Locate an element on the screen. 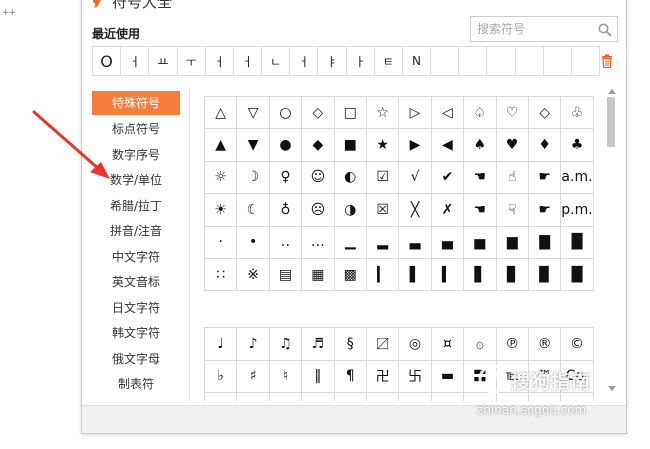 This screenshot has width=650, height=449. symbol-cell: ♪ is located at coordinates (253, 344).